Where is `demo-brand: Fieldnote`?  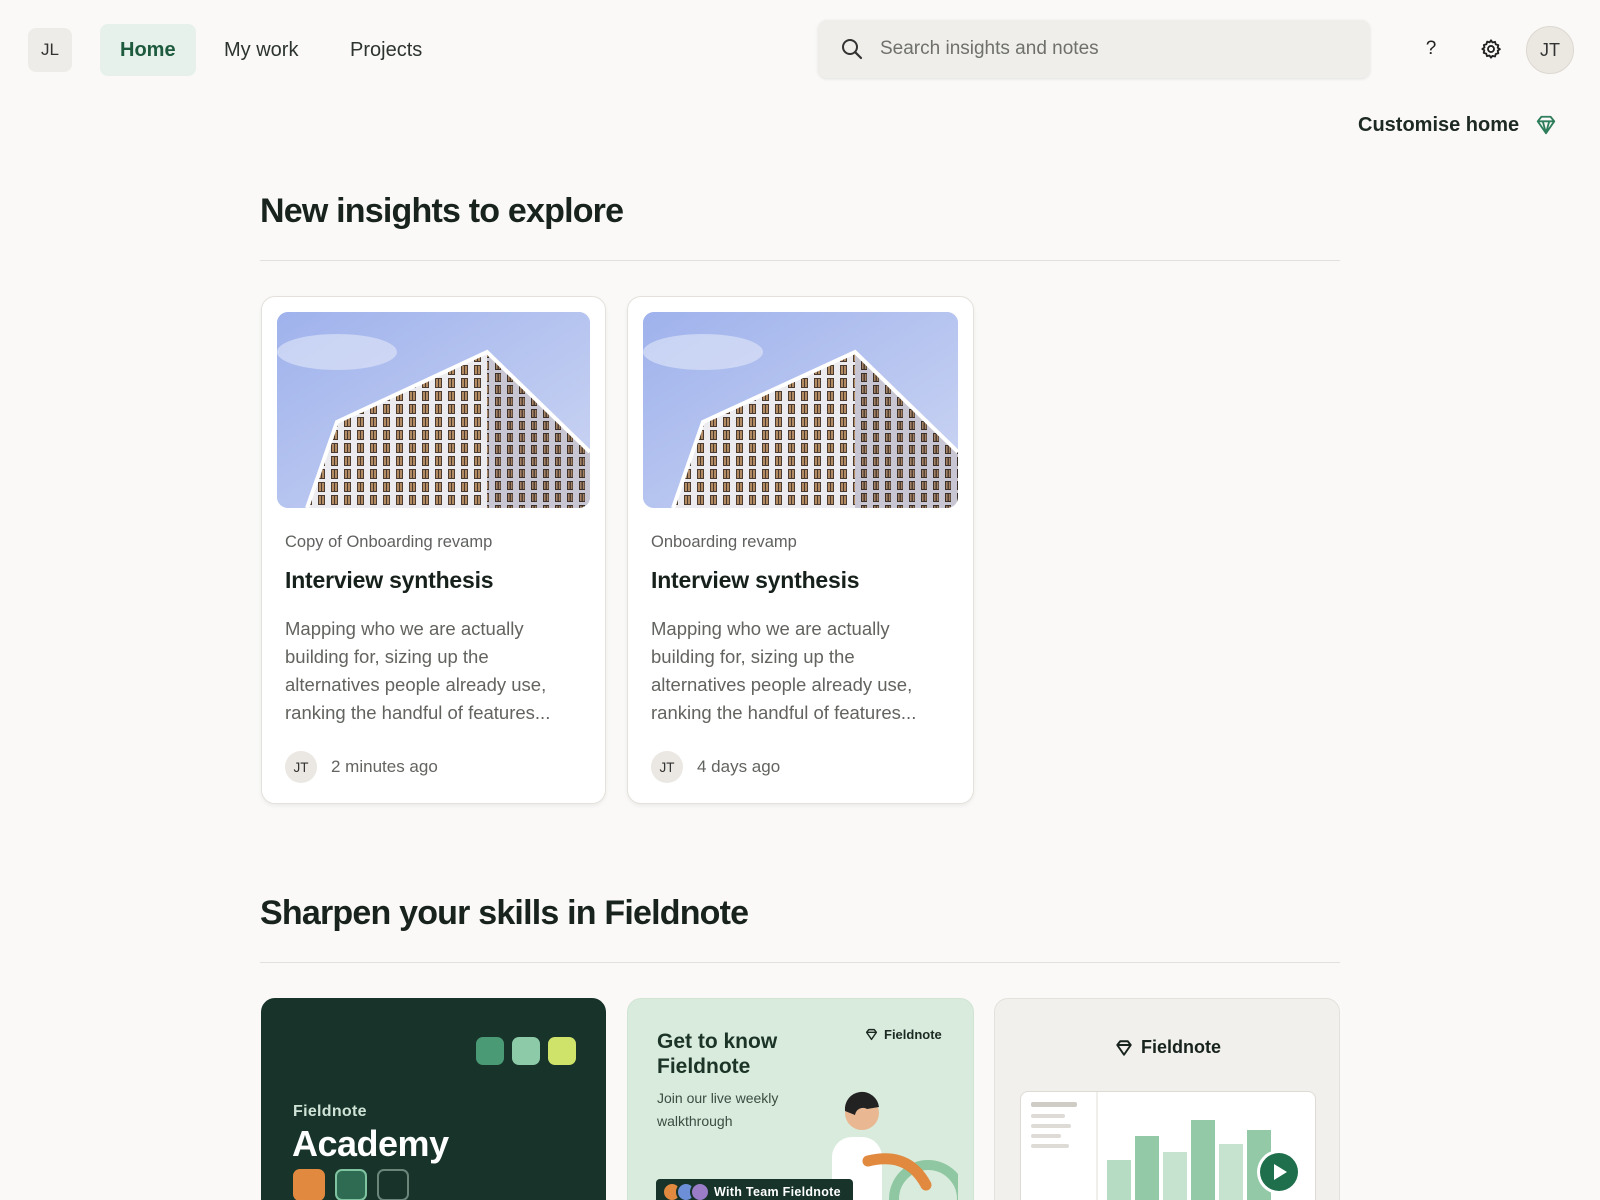
demo-brand: Fieldnote is located at coordinates (1168, 1047).